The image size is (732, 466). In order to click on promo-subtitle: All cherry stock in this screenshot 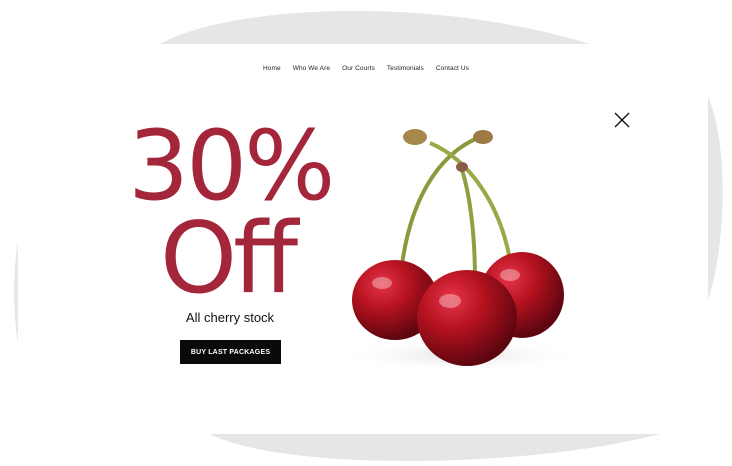, I will do `click(230, 317)`.